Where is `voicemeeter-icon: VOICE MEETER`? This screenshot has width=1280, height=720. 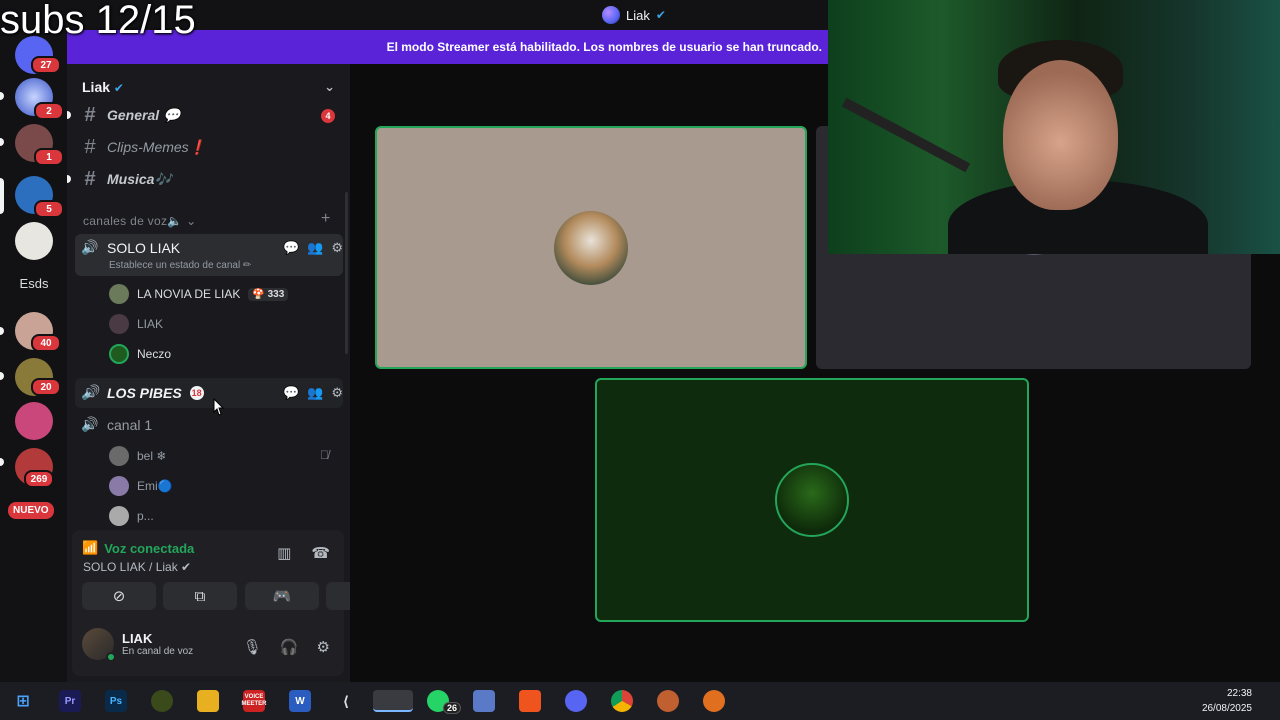 voicemeeter-icon: VOICE MEETER is located at coordinates (254, 701).